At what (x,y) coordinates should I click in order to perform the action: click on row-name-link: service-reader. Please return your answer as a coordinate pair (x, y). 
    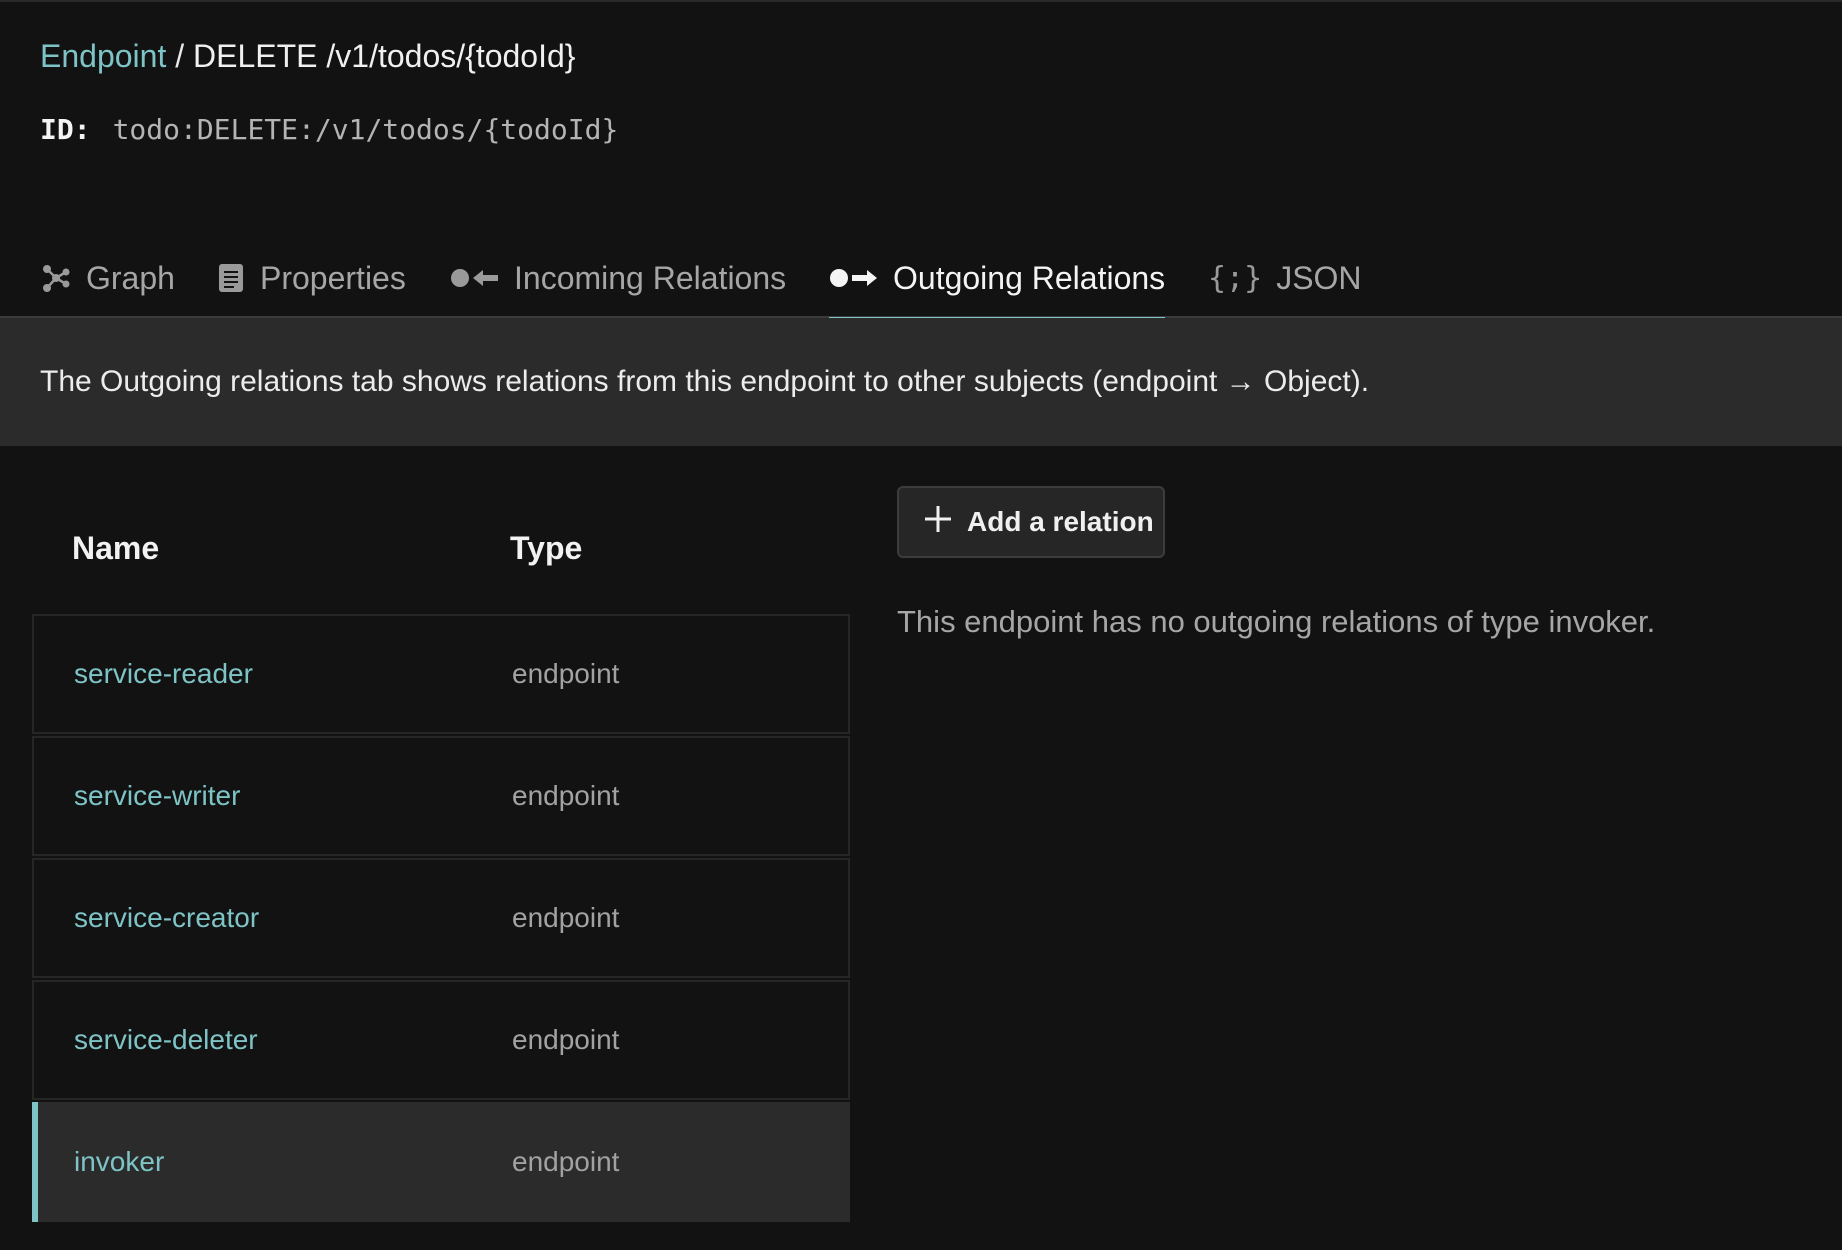
    Looking at the image, I should click on (163, 674).